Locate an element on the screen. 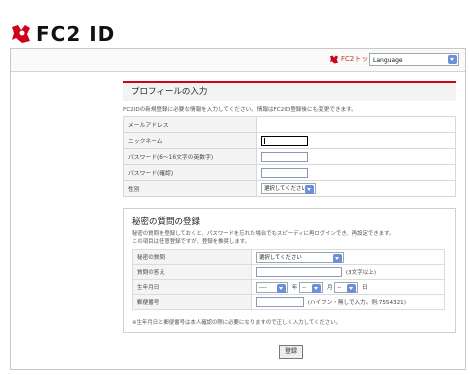 The height and width of the screenshot is (375, 470). gender-value: 選択してください is located at coordinates (285, 189).